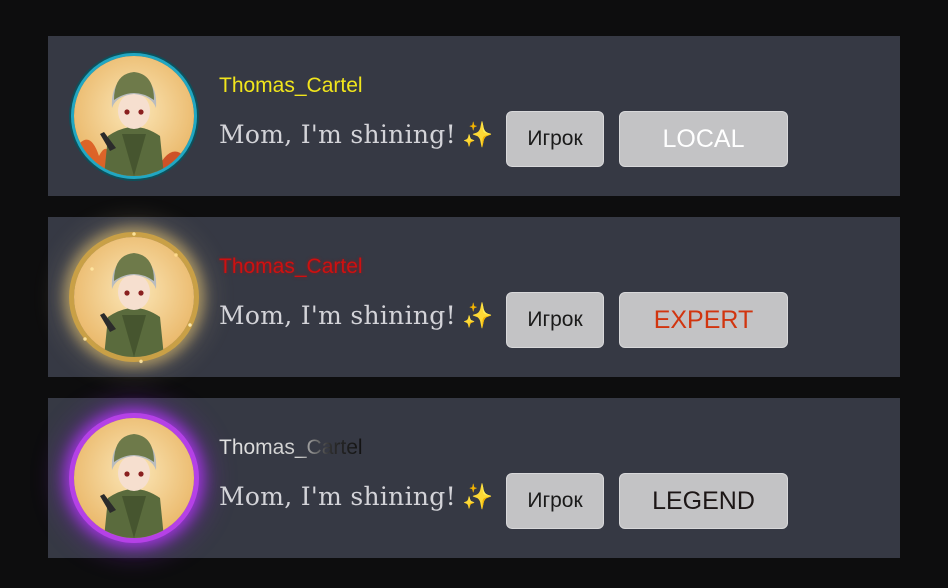 This screenshot has height=588, width=948. I want to click on rank-button: EXPERT, so click(703, 320).